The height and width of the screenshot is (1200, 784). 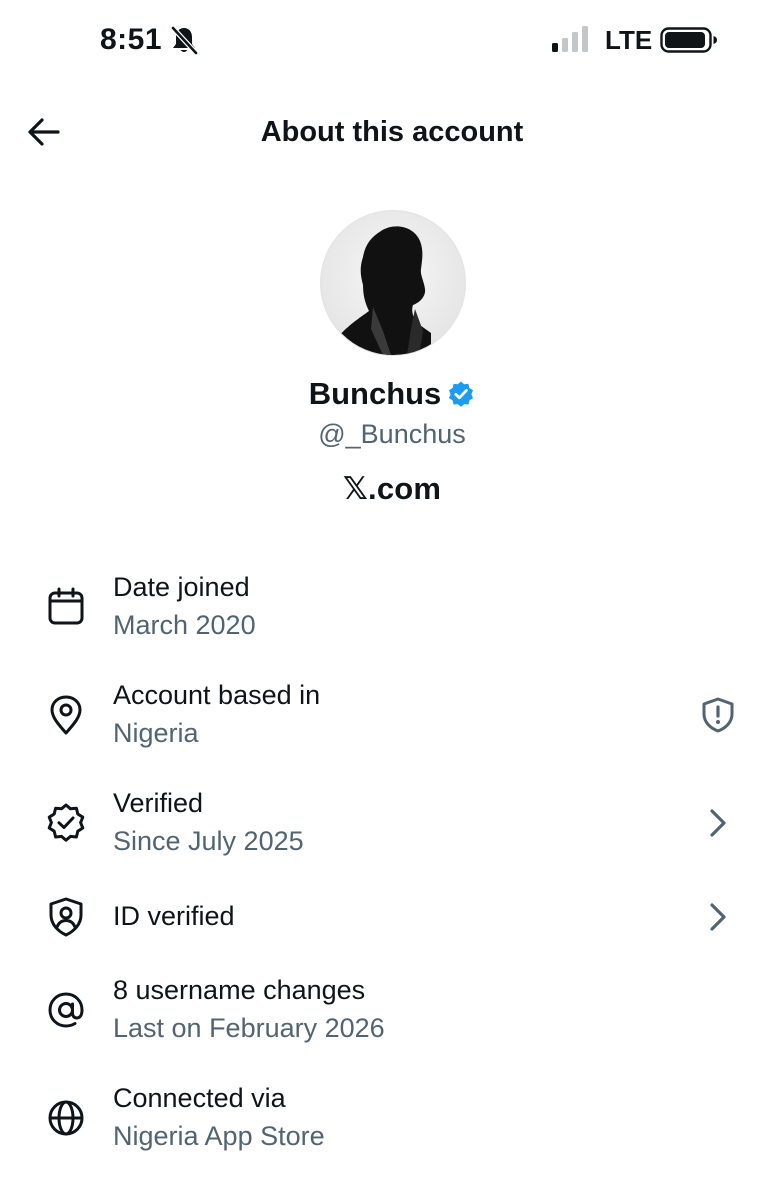 I want to click on avatar-silhouette-image, so click(x=380, y=290).